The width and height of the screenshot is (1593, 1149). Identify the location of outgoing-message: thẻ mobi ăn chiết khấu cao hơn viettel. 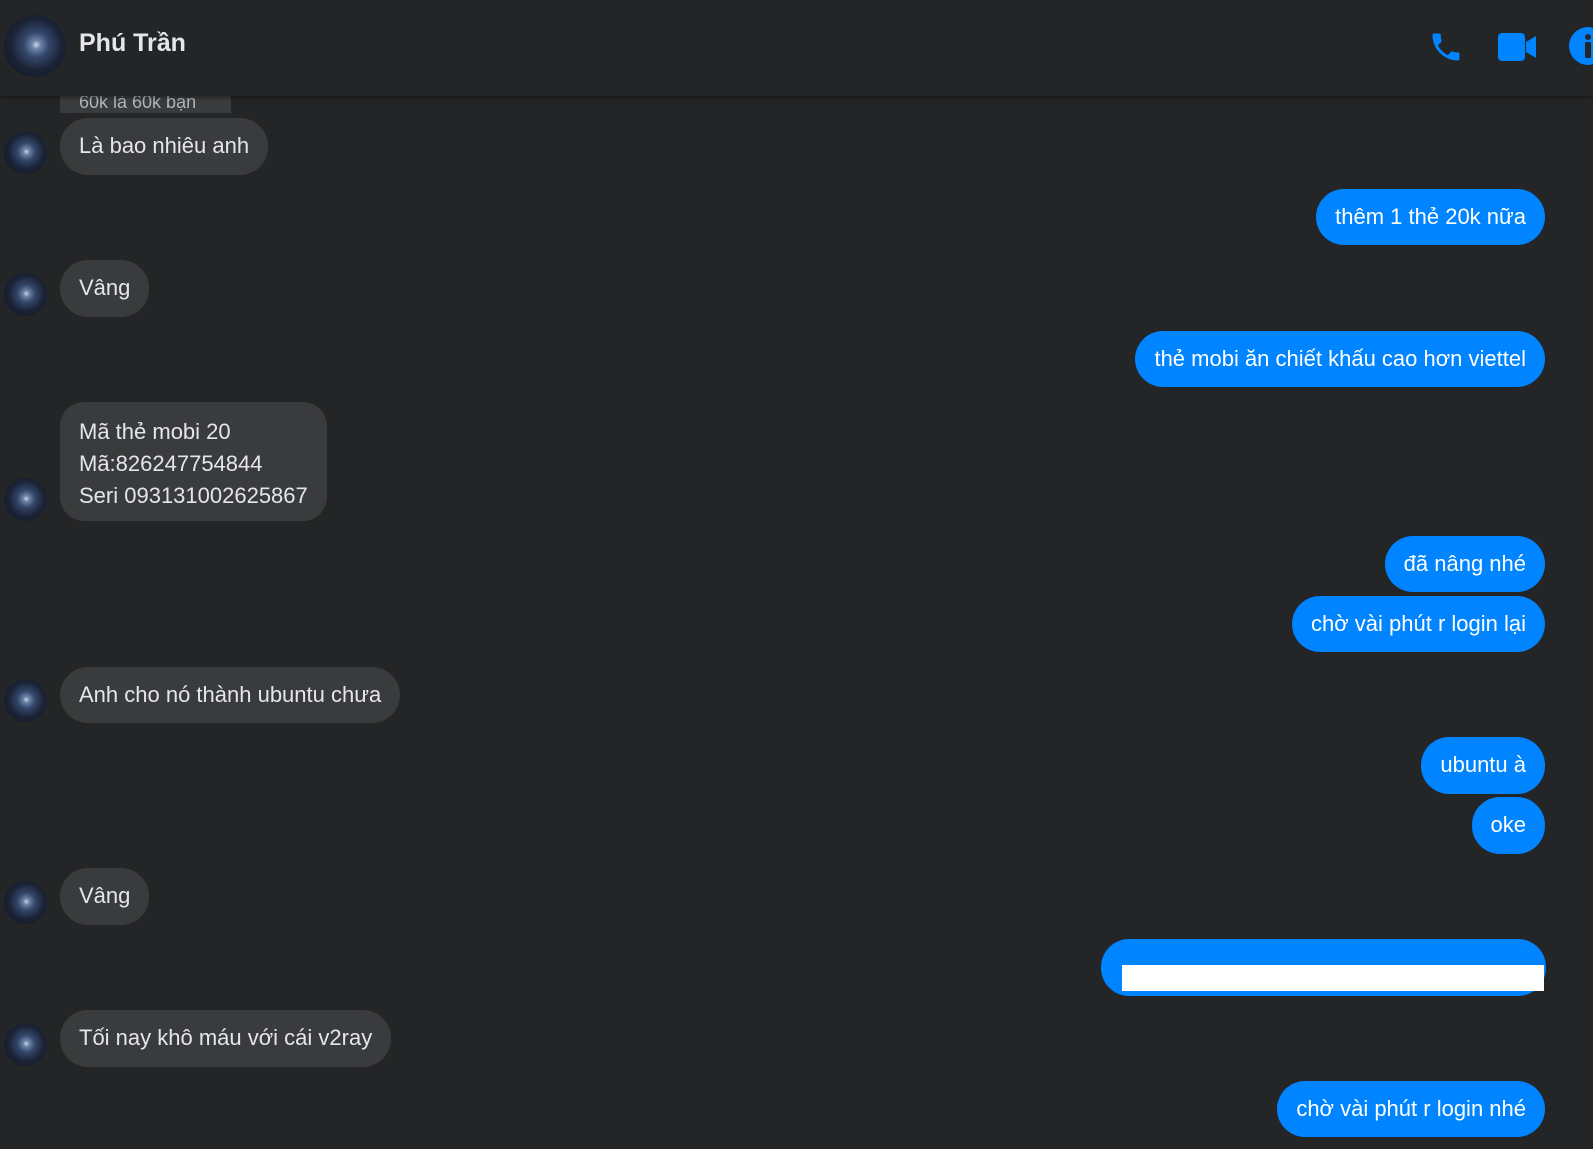
(1340, 359).